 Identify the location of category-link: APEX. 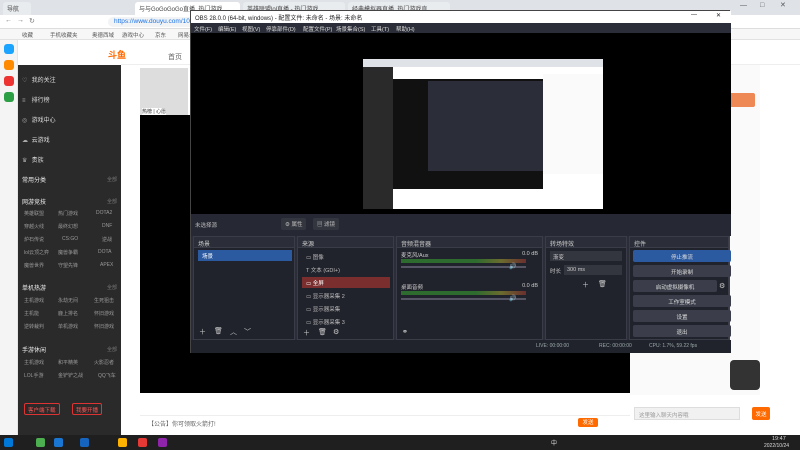
(106, 265).